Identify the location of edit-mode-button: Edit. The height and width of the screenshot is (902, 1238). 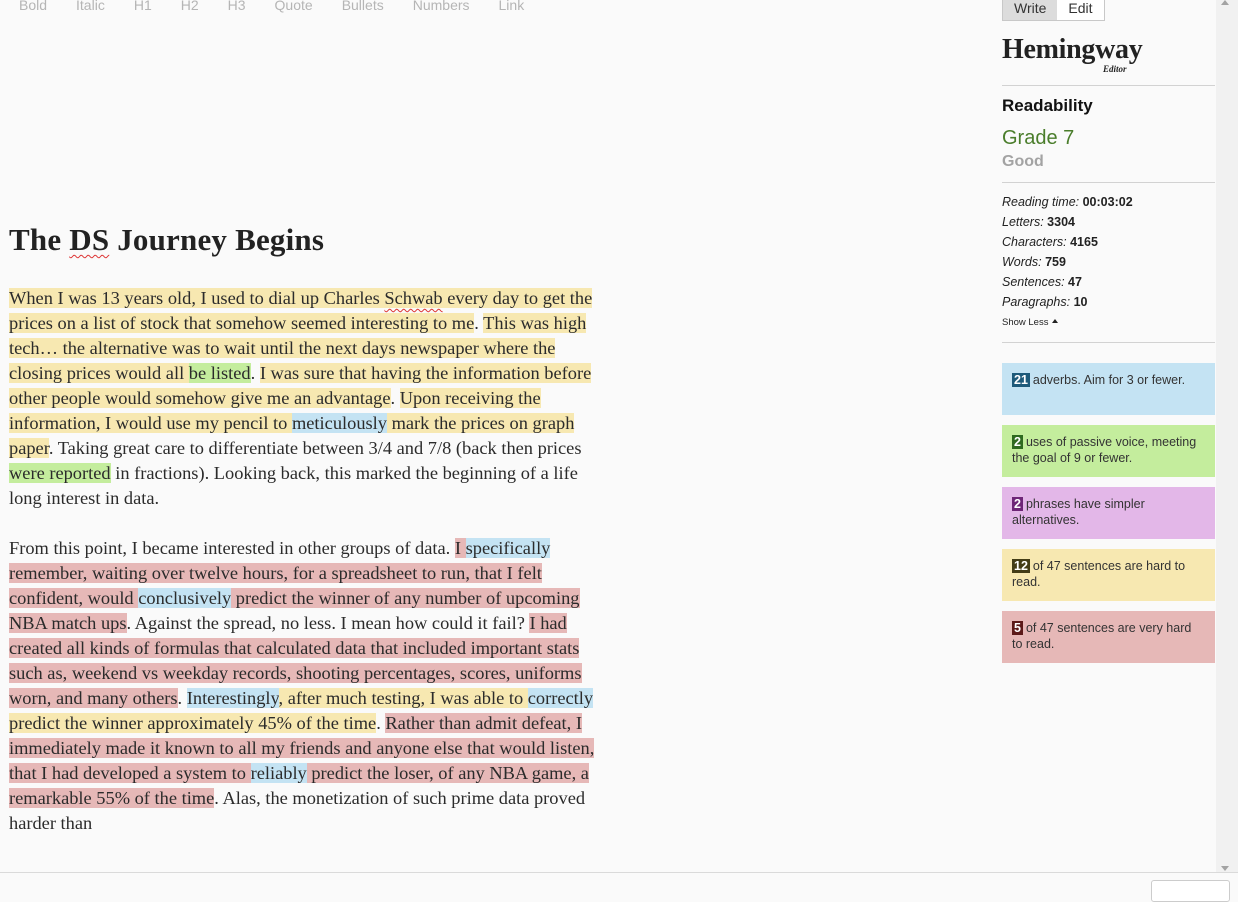
(1080, 10).